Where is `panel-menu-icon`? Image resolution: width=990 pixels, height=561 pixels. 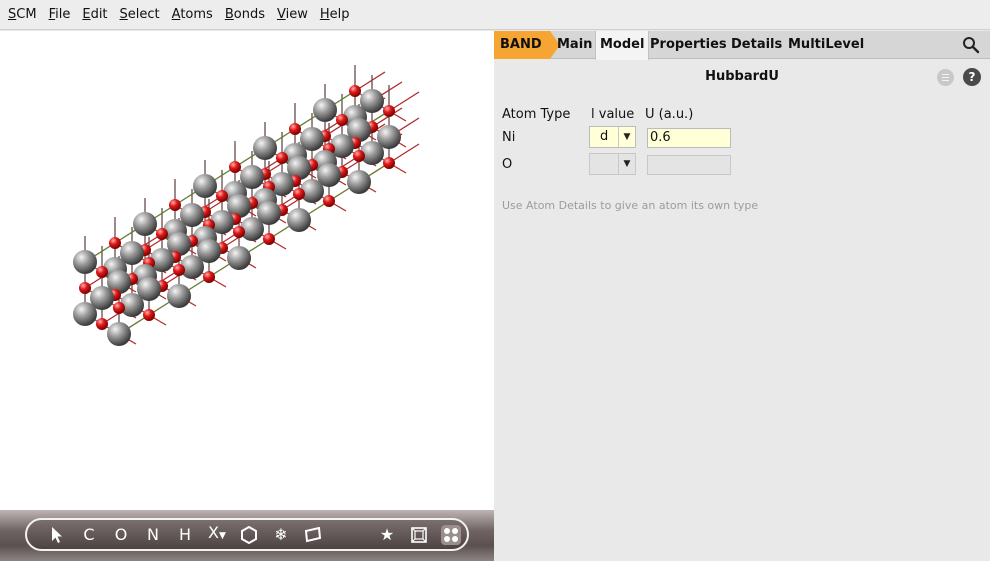
panel-menu-icon is located at coordinates (945, 77).